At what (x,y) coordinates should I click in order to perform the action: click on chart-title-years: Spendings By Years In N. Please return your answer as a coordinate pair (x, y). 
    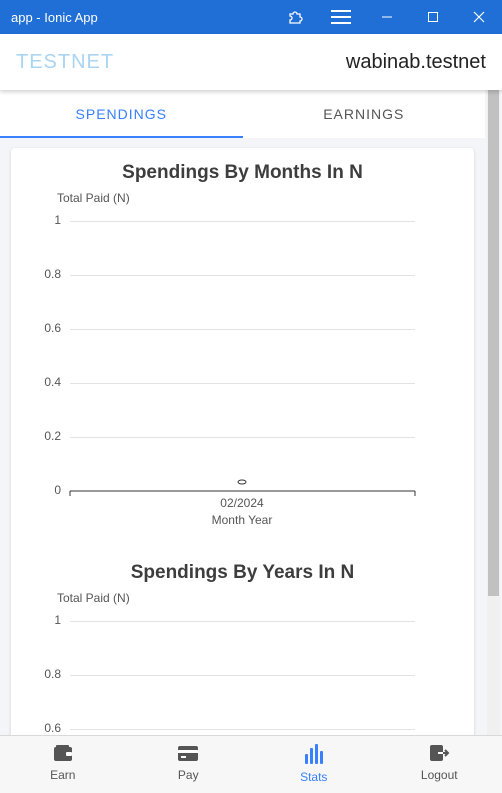
    Looking at the image, I should click on (242, 572).